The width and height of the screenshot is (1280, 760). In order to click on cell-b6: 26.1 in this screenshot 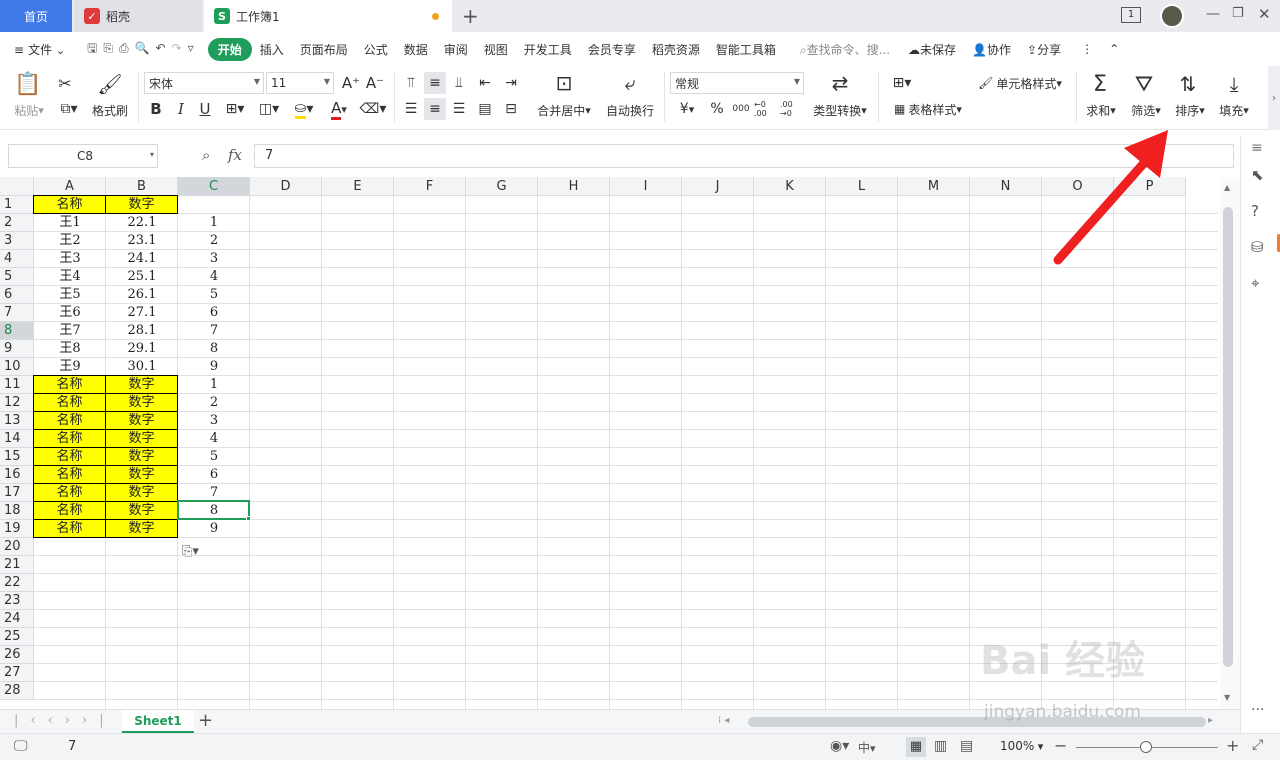, I will do `click(142, 295)`.